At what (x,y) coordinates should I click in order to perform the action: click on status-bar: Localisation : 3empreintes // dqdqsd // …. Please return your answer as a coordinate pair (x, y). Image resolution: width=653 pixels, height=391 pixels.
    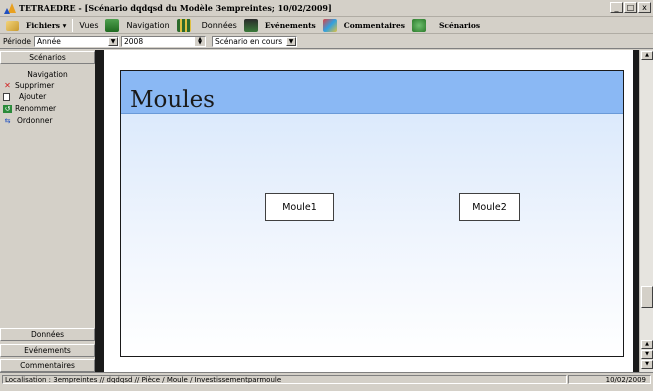
    Looking at the image, I should click on (326, 381).